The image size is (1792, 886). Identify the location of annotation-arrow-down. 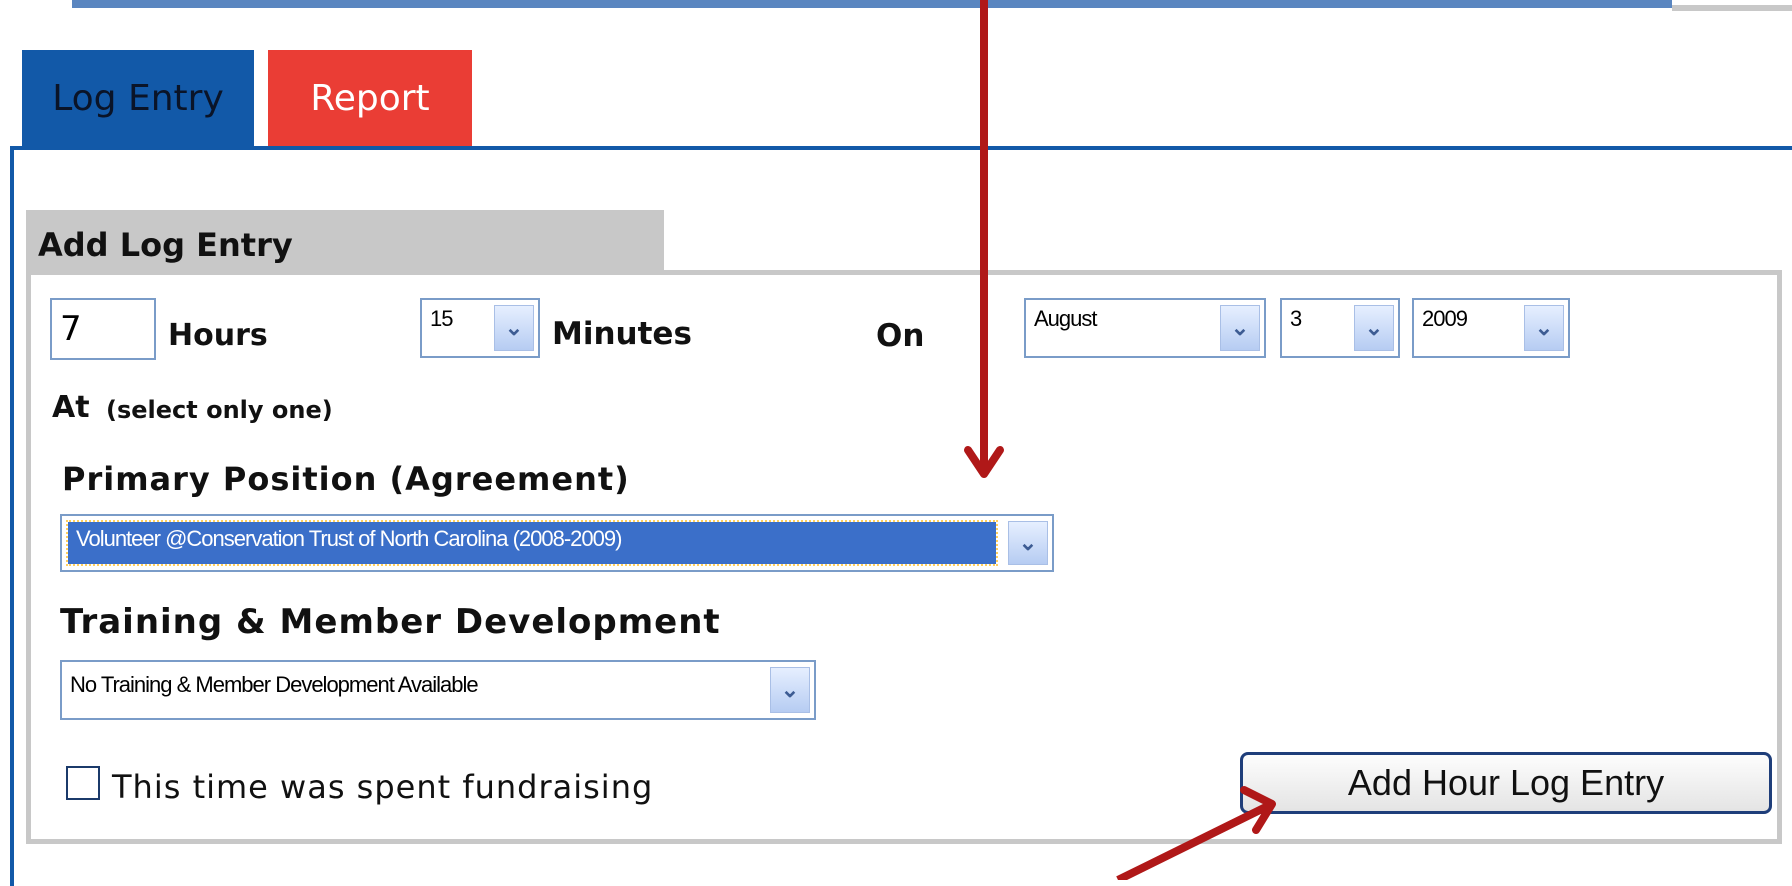
(984, 239).